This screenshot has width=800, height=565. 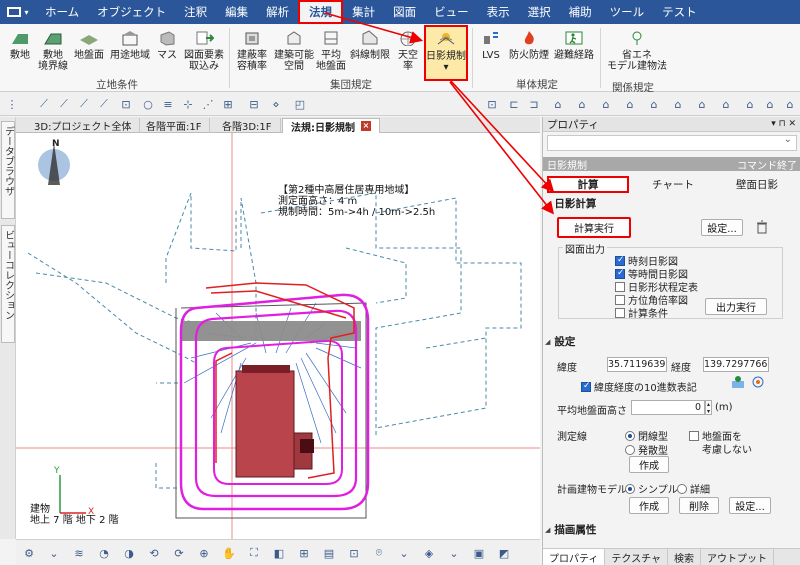 What do you see at coordinates (651, 488) in the screenshot?
I see `radio-simple: シンプル` at bounding box center [651, 488].